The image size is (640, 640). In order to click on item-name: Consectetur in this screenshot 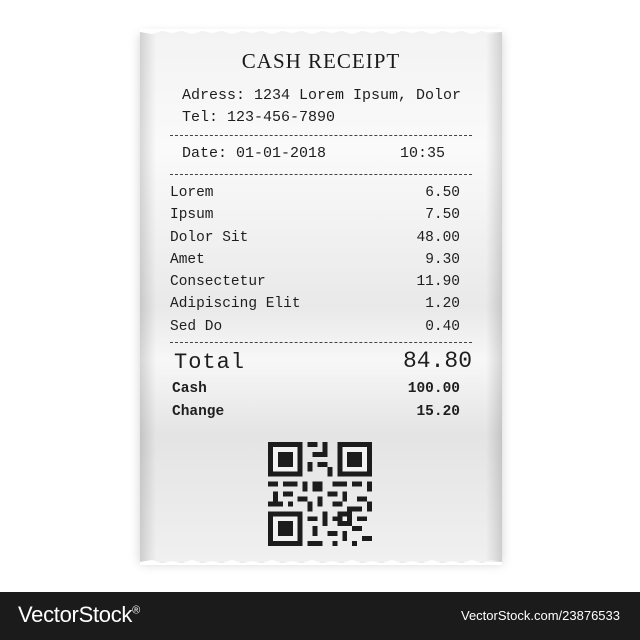, I will do `click(218, 282)`.